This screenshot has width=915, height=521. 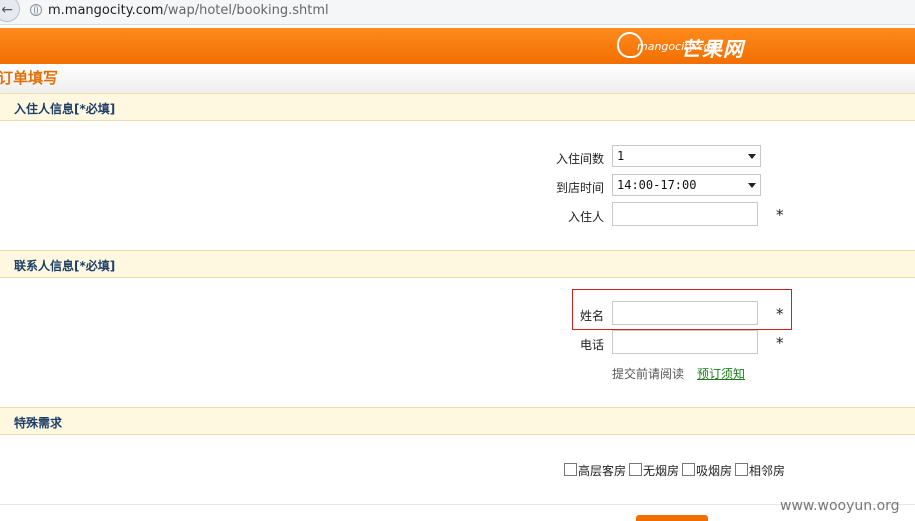 What do you see at coordinates (580, 188) in the screenshot?
I see `arrival-time-label: 到店时间` at bounding box center [580, 188].